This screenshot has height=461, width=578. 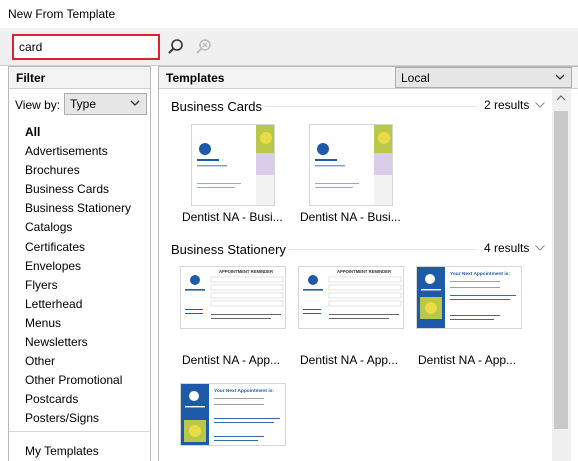 What do you see at coordinates (78, 342) in the screenshot?
I see `category-item-newsletters: Newsletters` at bounding box center [78, 342].